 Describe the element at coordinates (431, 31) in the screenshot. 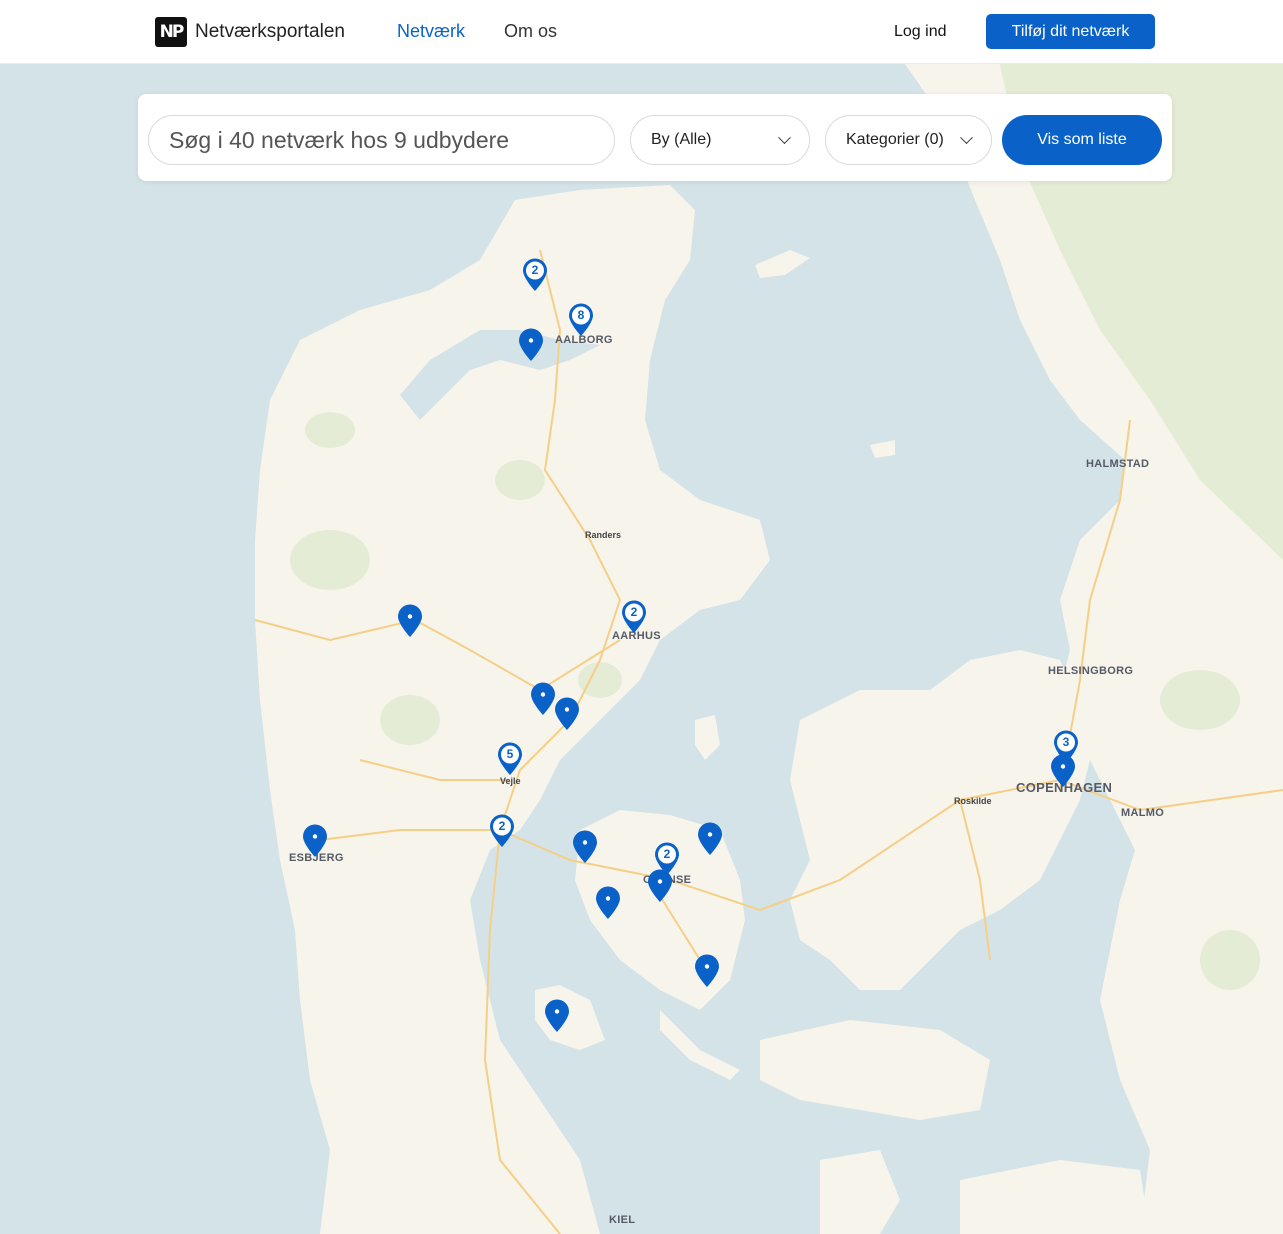

I see `nav-link-netvaerk: Netværk` at that location.